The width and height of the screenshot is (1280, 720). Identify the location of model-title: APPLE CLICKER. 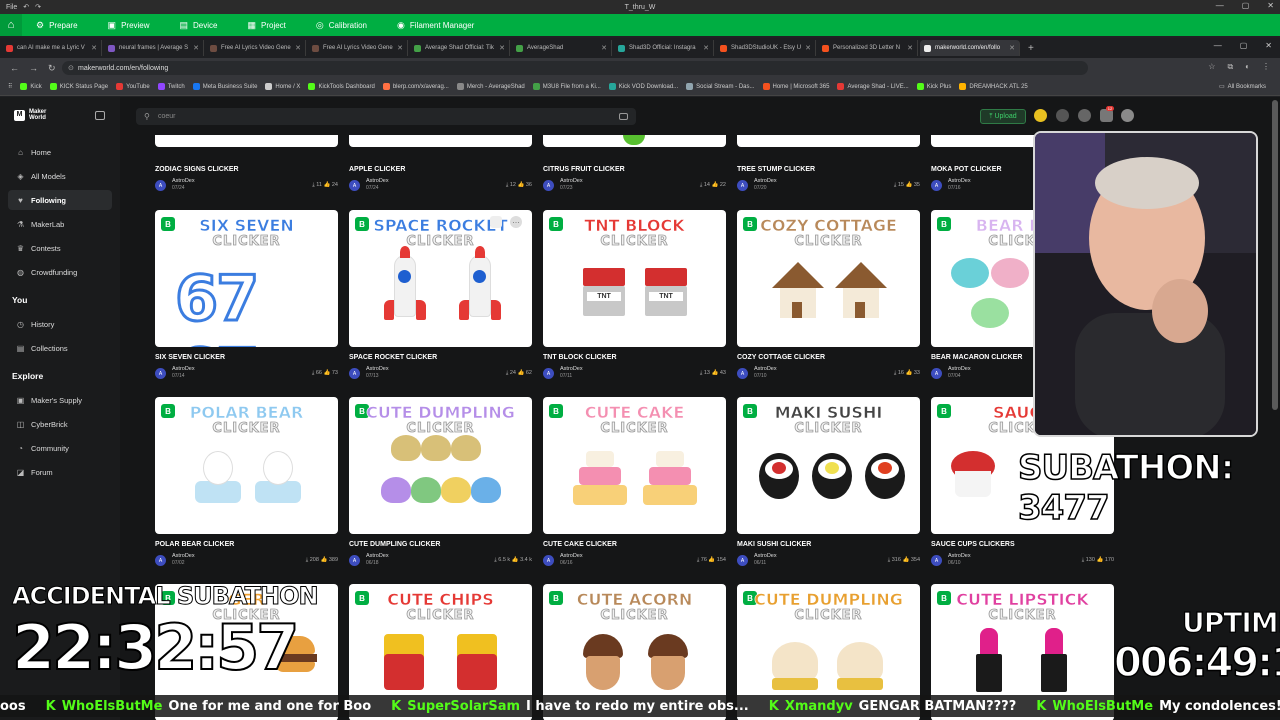
(377, 169).